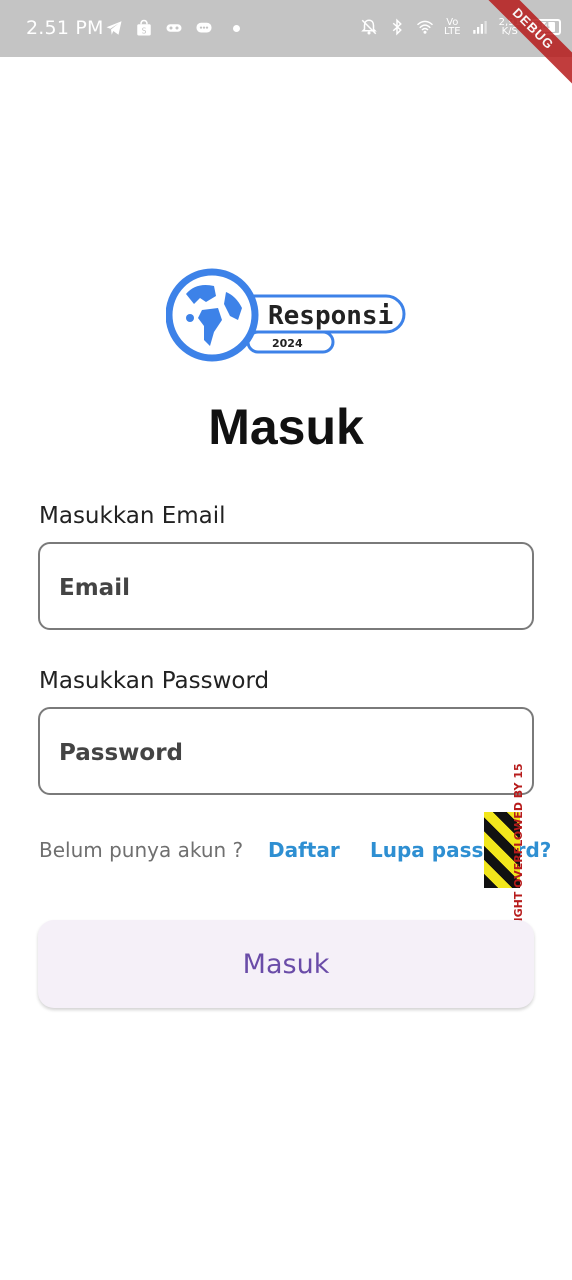  I want to click on overflow-warning-text: RIGHT OVERFLOWED BY 15 PIXELS, so click(518, 845).